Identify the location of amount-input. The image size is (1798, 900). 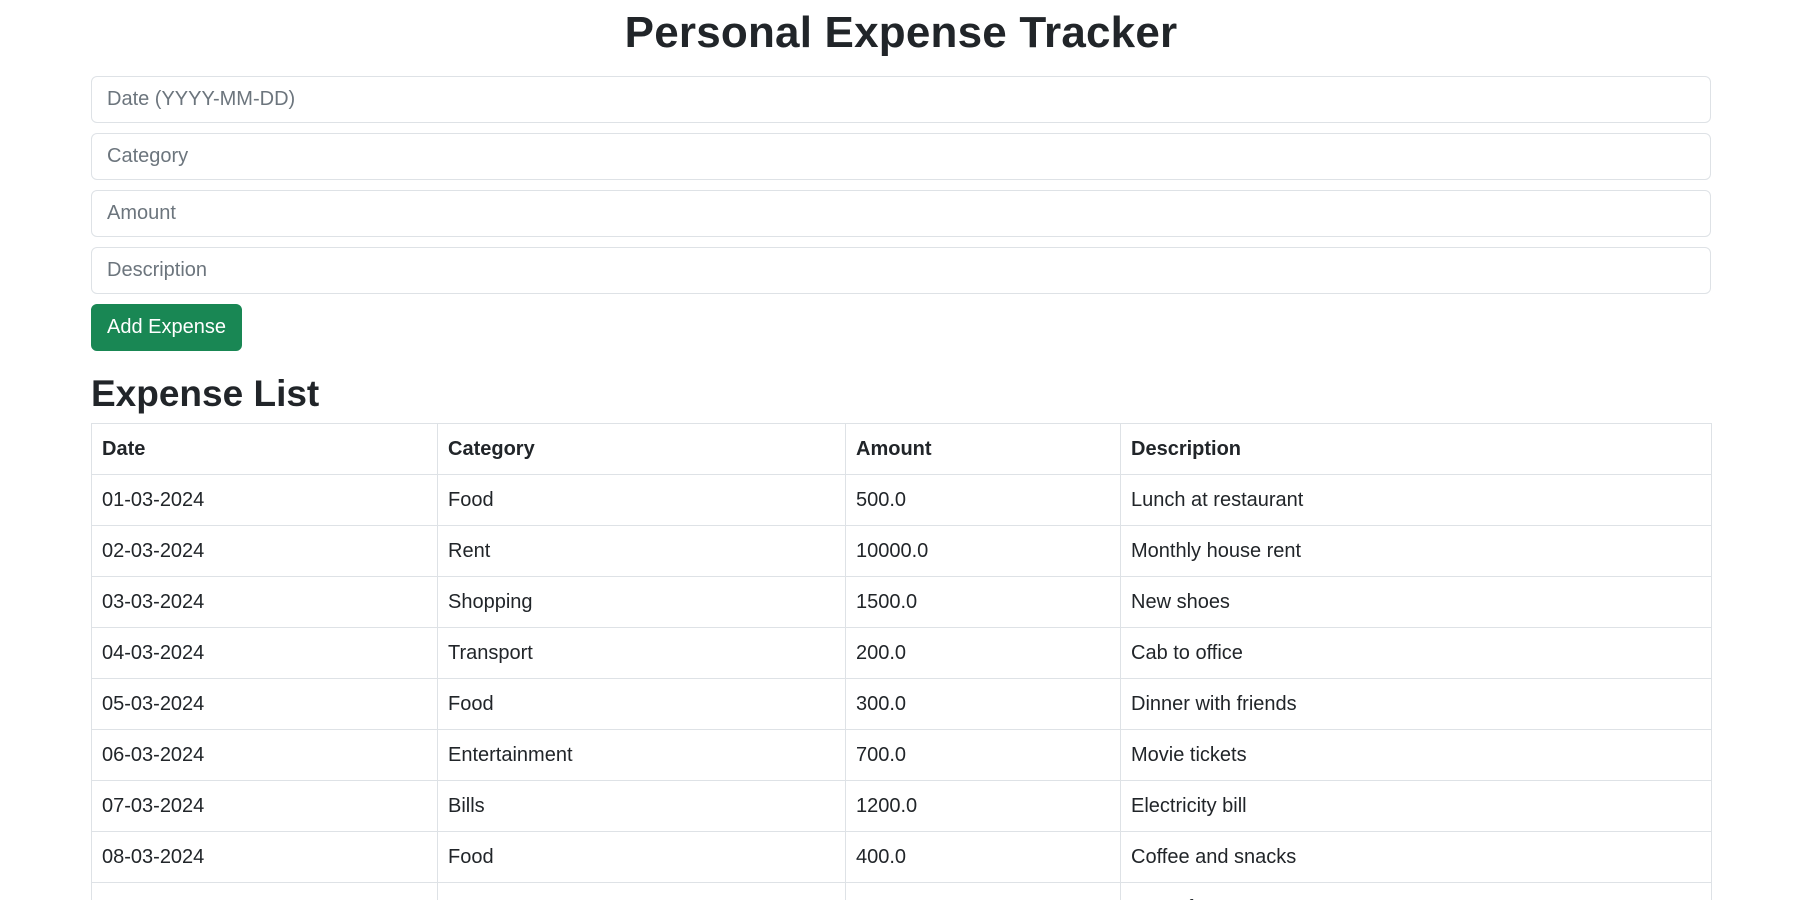
(901, 213).